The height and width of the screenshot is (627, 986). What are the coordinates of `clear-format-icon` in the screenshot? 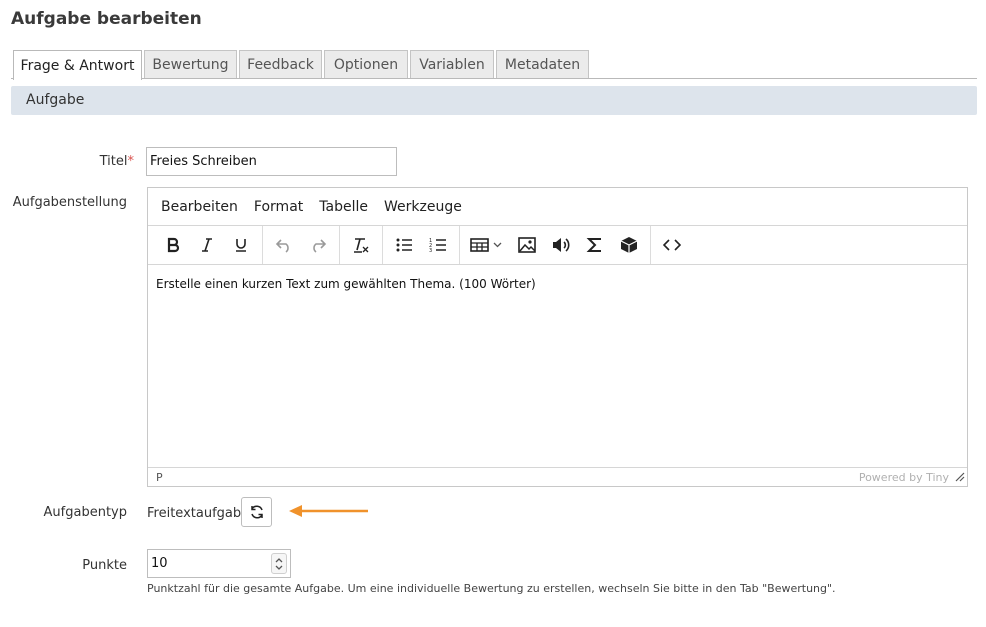 It's located at (361, 245).